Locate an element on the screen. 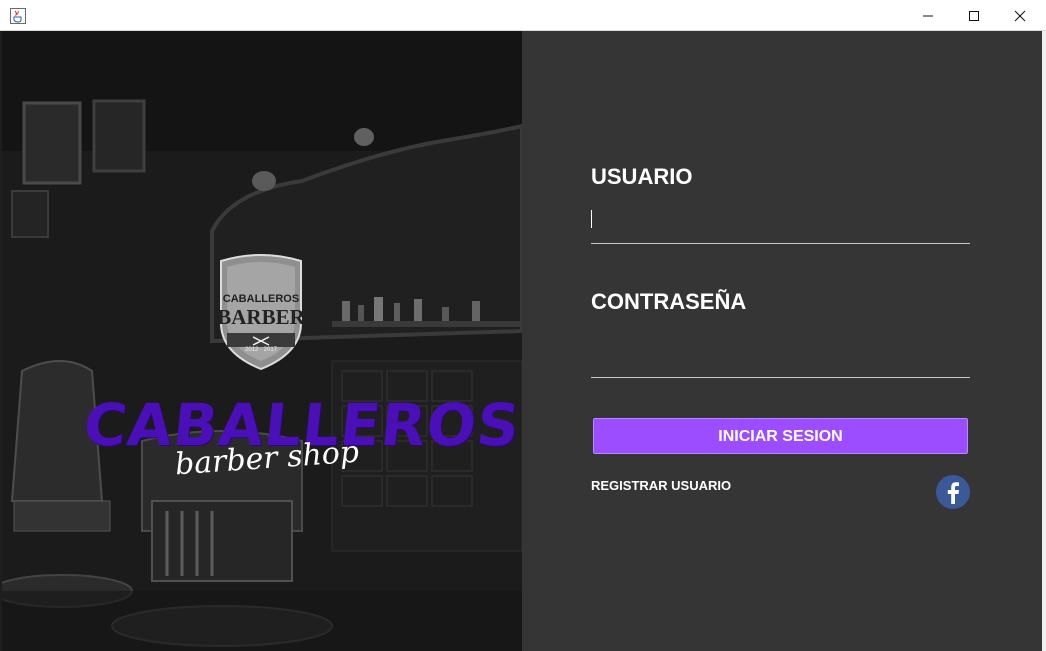 The height and width of the screenshot is (651, 1046). badge-years-text: 2012 · 2017 is located at coordinates (261, 350).